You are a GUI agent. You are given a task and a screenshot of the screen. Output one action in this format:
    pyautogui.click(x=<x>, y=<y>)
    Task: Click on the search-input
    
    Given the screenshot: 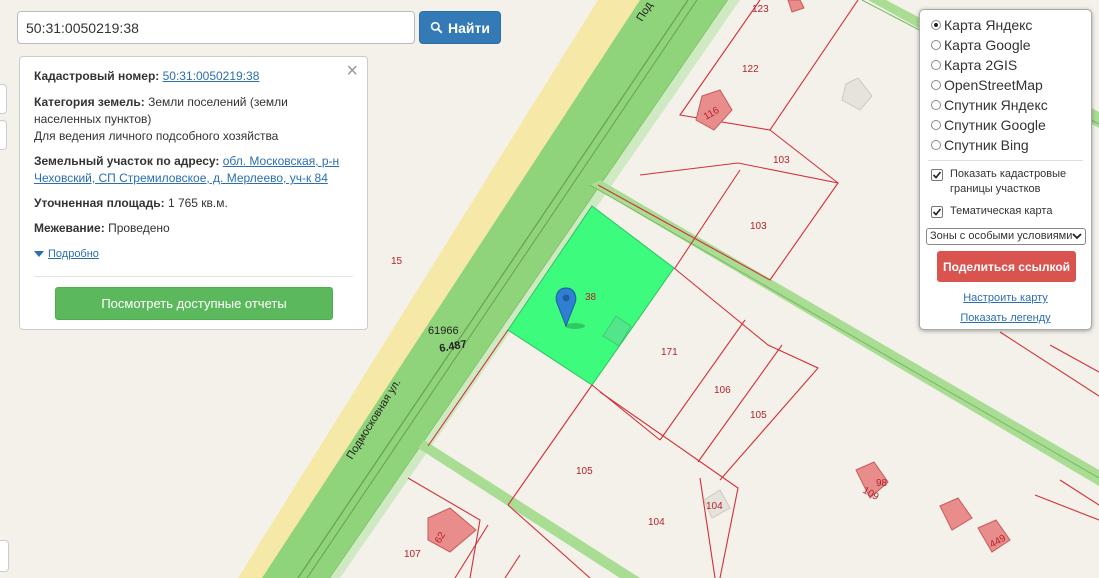 What is the action you would take?
    pyautogui.click(x=216, y=27)
    